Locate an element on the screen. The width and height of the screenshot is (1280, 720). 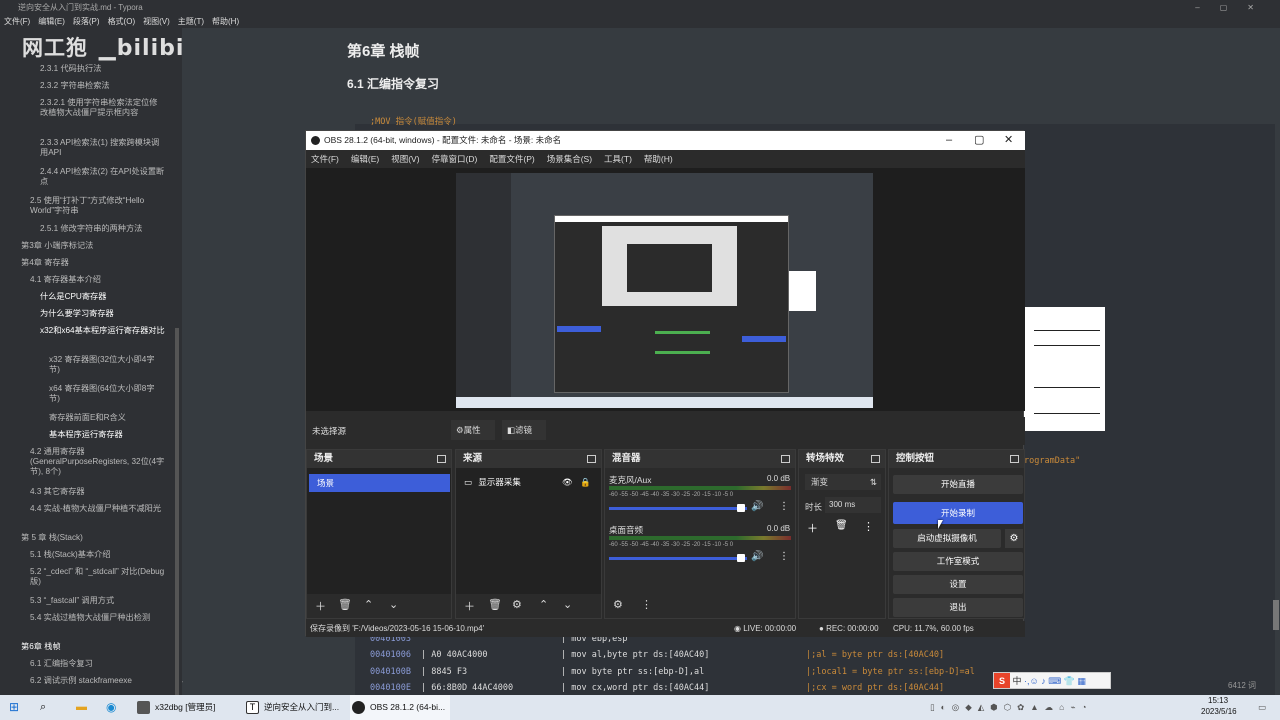
notification-icon: ▭ is located at coordinates (1262, 707).